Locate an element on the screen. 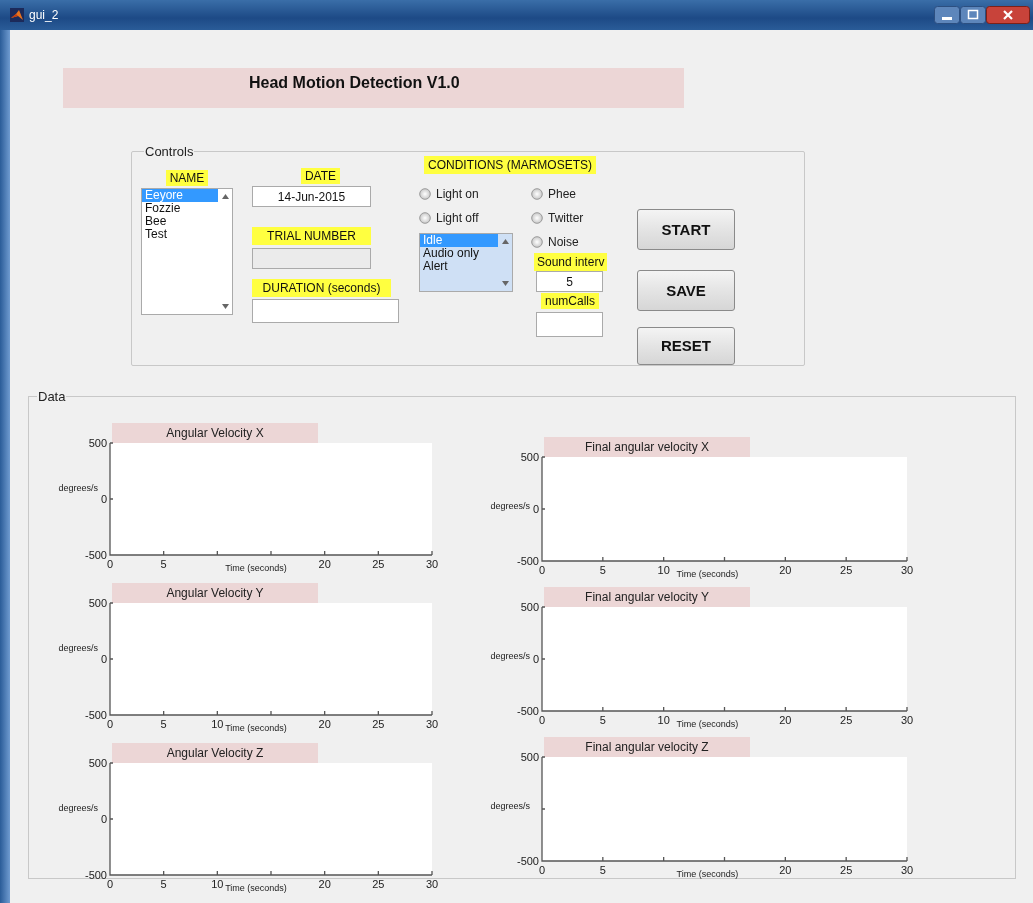 Image resolution: width=1033 pixels, height=903 pixels. action-button: SAVE is located at coordinates (686, 290).